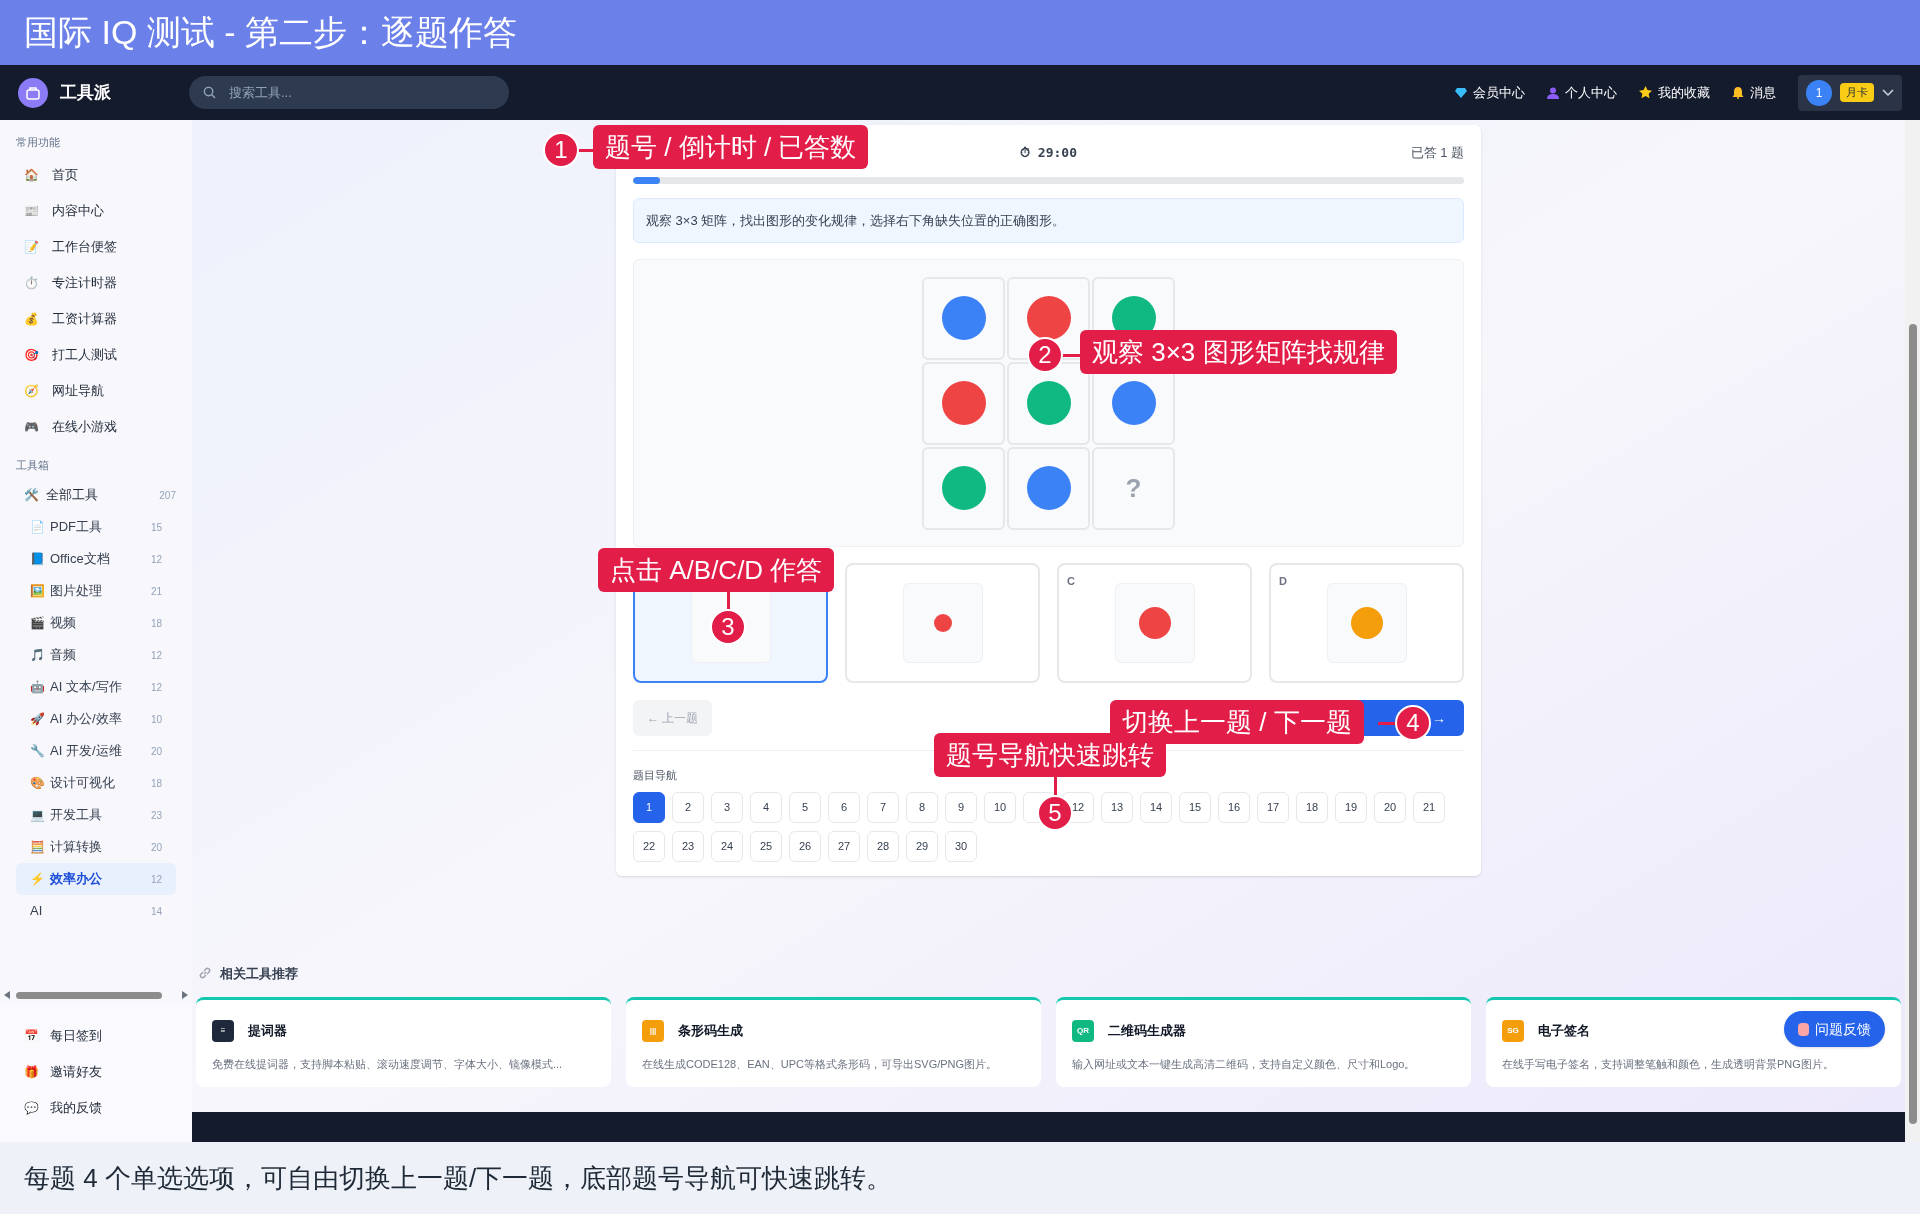 The width and height of the screenshot is (1920, 1214). Describe the element at coordinates (34, 426) in the screenshot. I see `item-icon: 🎮` at that location.